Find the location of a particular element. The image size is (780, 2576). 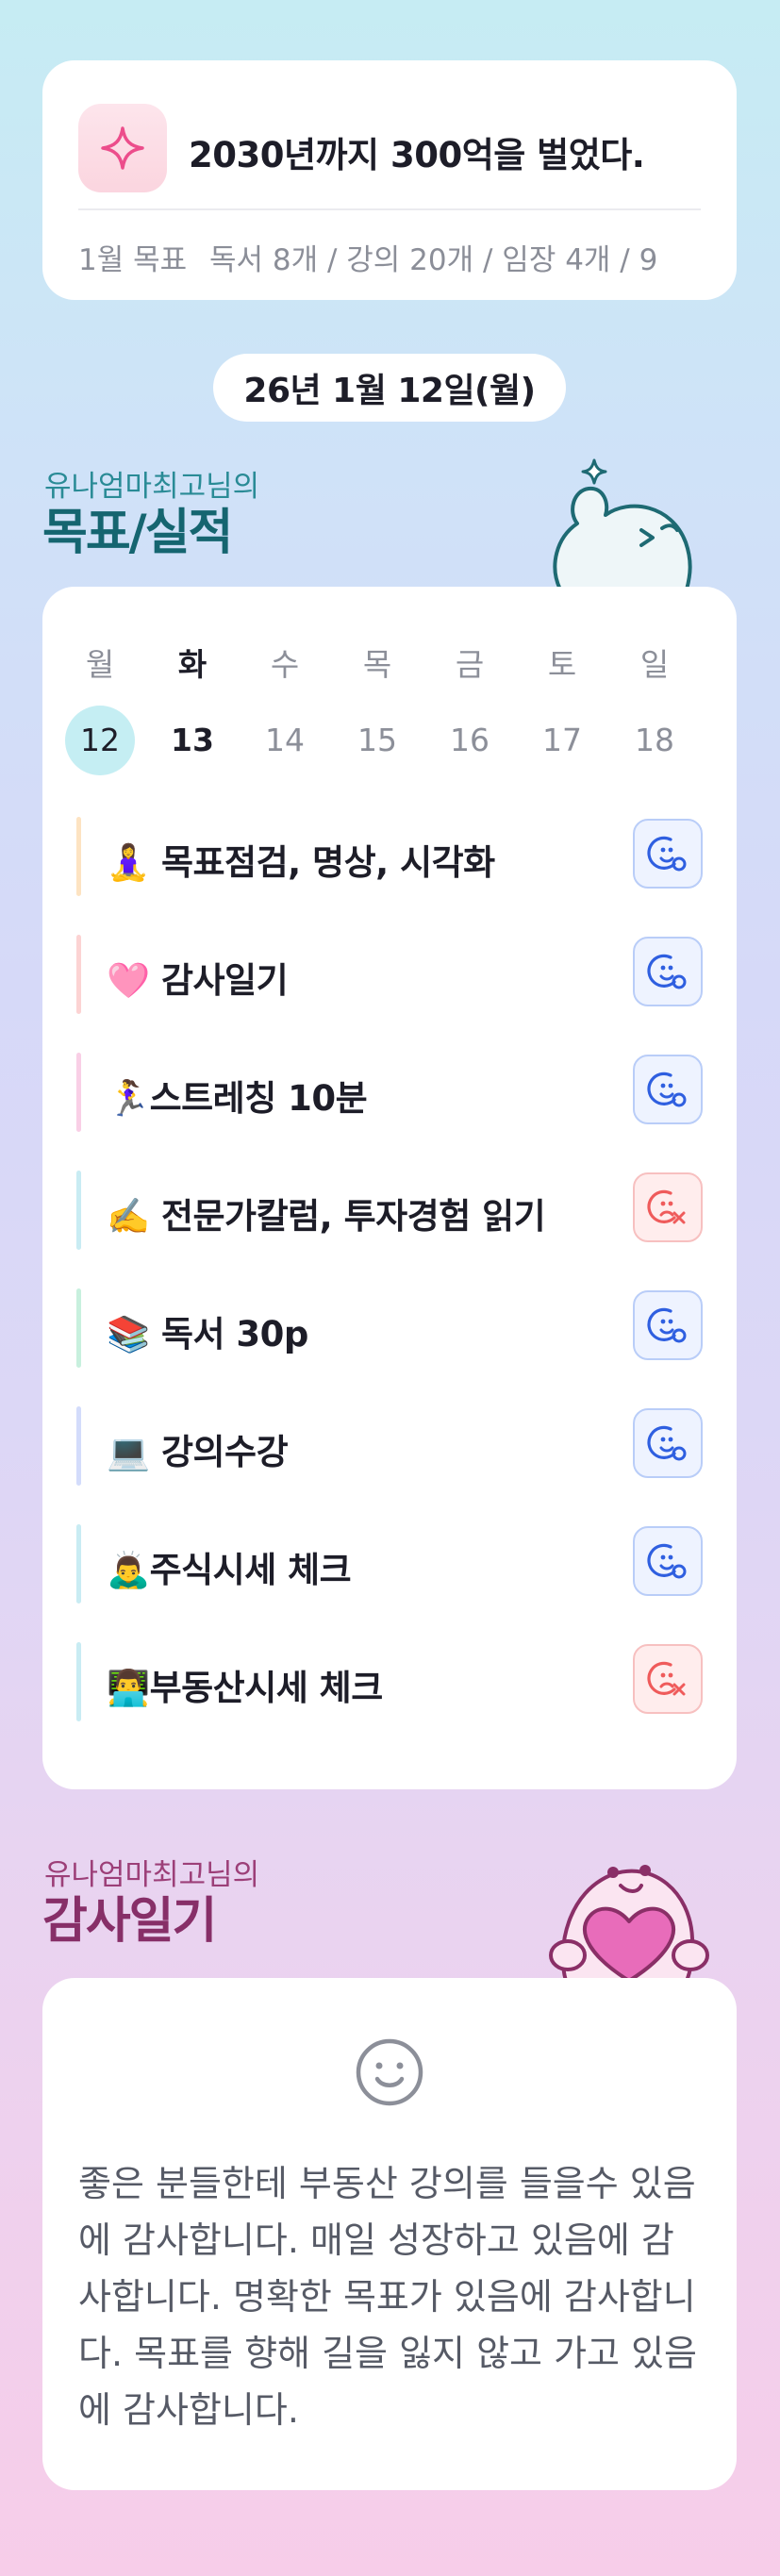

day-name: 금 is located at coordinates (470, 664).